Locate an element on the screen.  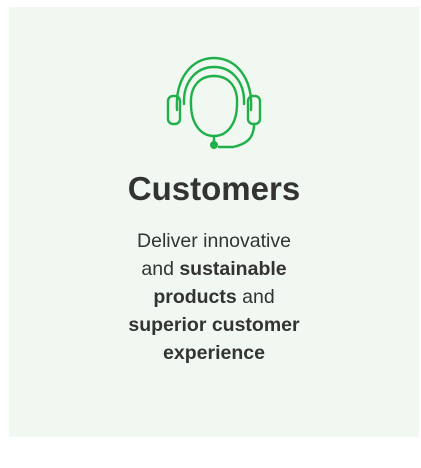
description-emphasis: superior customer is located at coordinates (214, 325).